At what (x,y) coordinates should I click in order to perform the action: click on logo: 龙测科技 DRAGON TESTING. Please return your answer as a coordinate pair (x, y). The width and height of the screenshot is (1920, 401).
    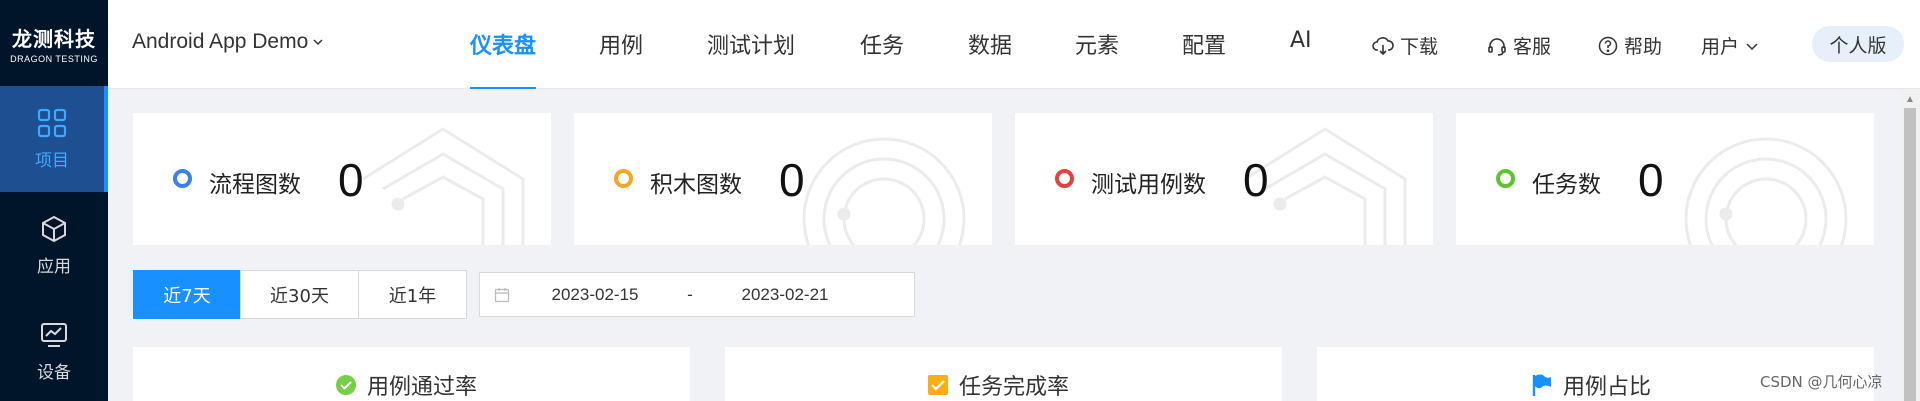
    Looking at the image, I should click on (54, 43).